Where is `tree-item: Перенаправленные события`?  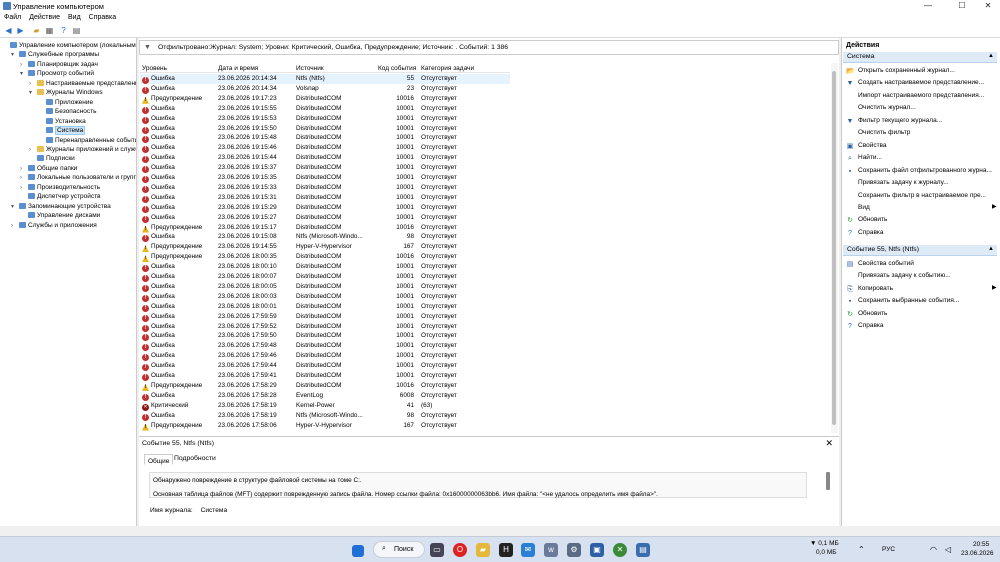 tree-item: Перенаправленные события is located at coordinates (87, 141).